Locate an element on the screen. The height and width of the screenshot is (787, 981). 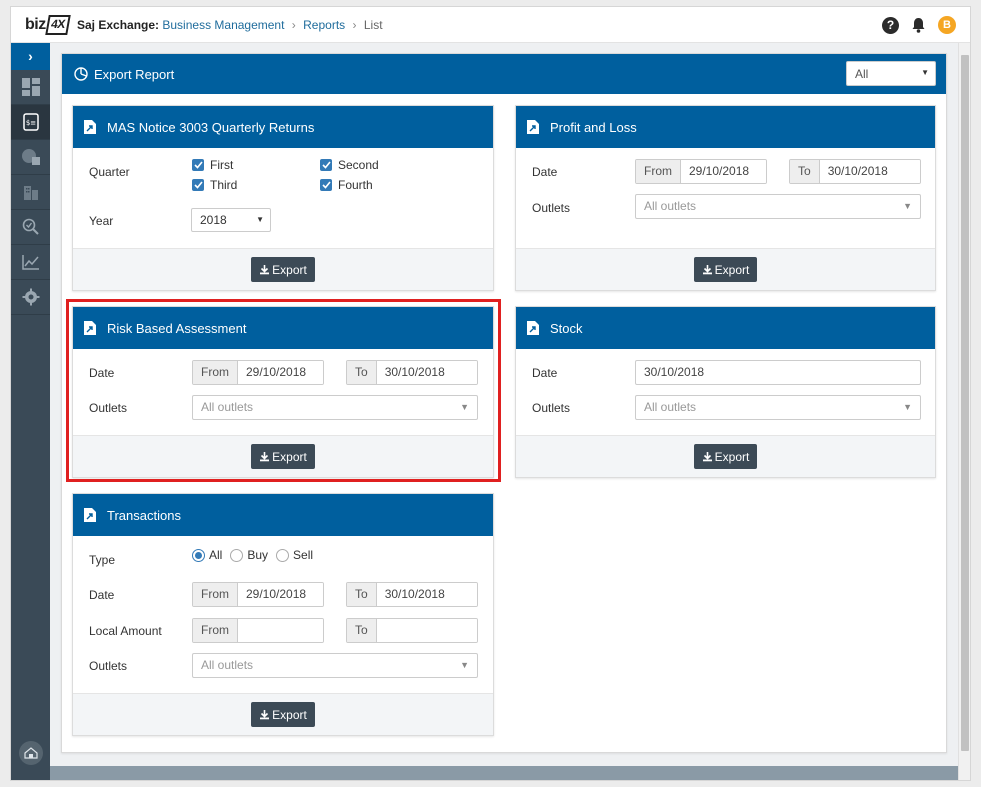
checkbox-first: First is located at coordinates (212, 165).